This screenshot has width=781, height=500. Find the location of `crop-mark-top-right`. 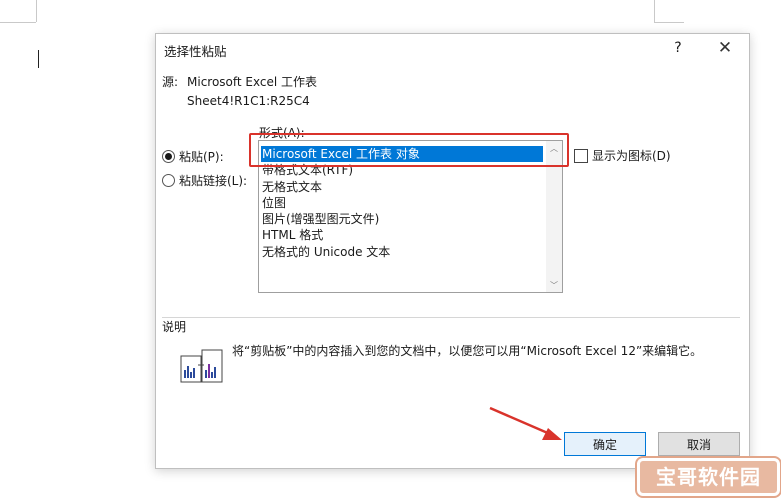

crop-mark-top-right is located at coordinates (654, 11).